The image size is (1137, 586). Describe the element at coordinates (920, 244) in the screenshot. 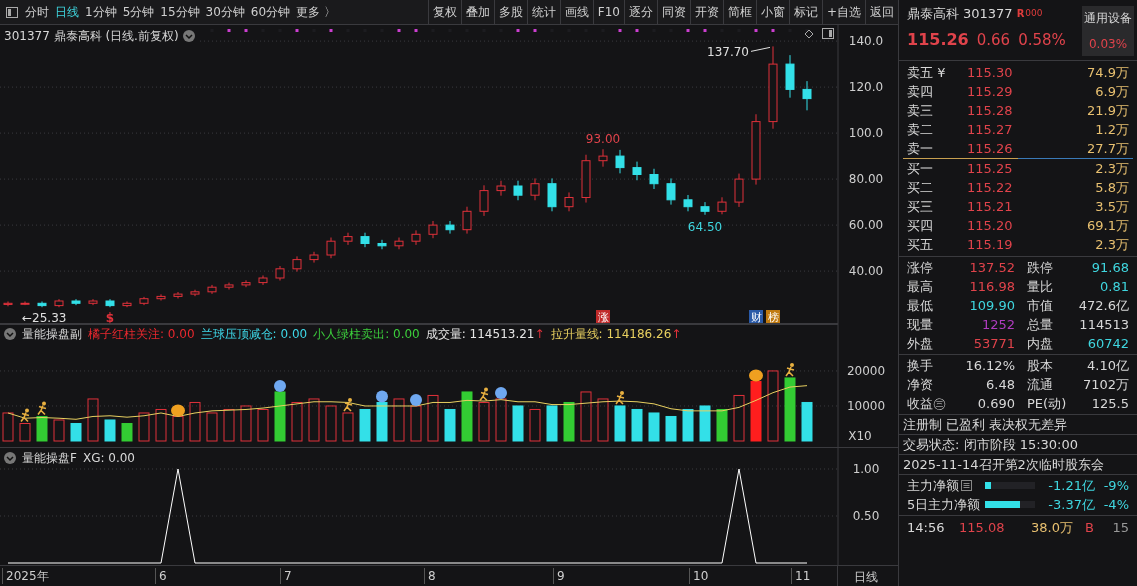

I see `order-label: 买五` at that location.